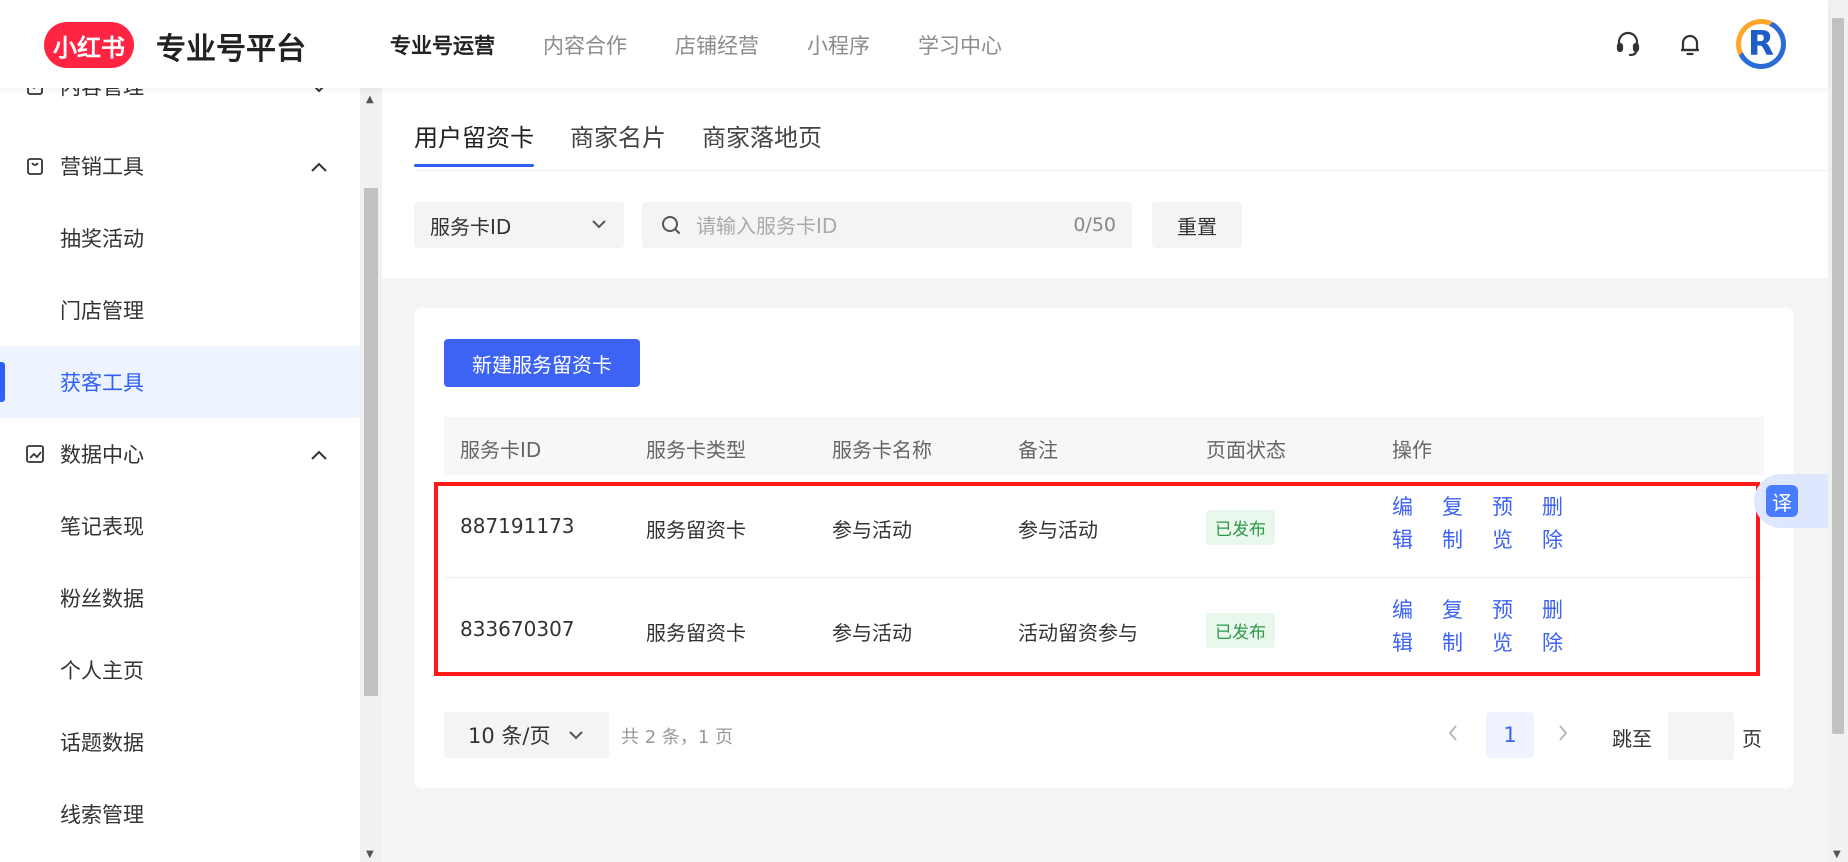 This screenshot has width=1848, height=862. Describe the element at coordinates (1453, 735) in the screenshot. I see `prev-page-icon` at that location.